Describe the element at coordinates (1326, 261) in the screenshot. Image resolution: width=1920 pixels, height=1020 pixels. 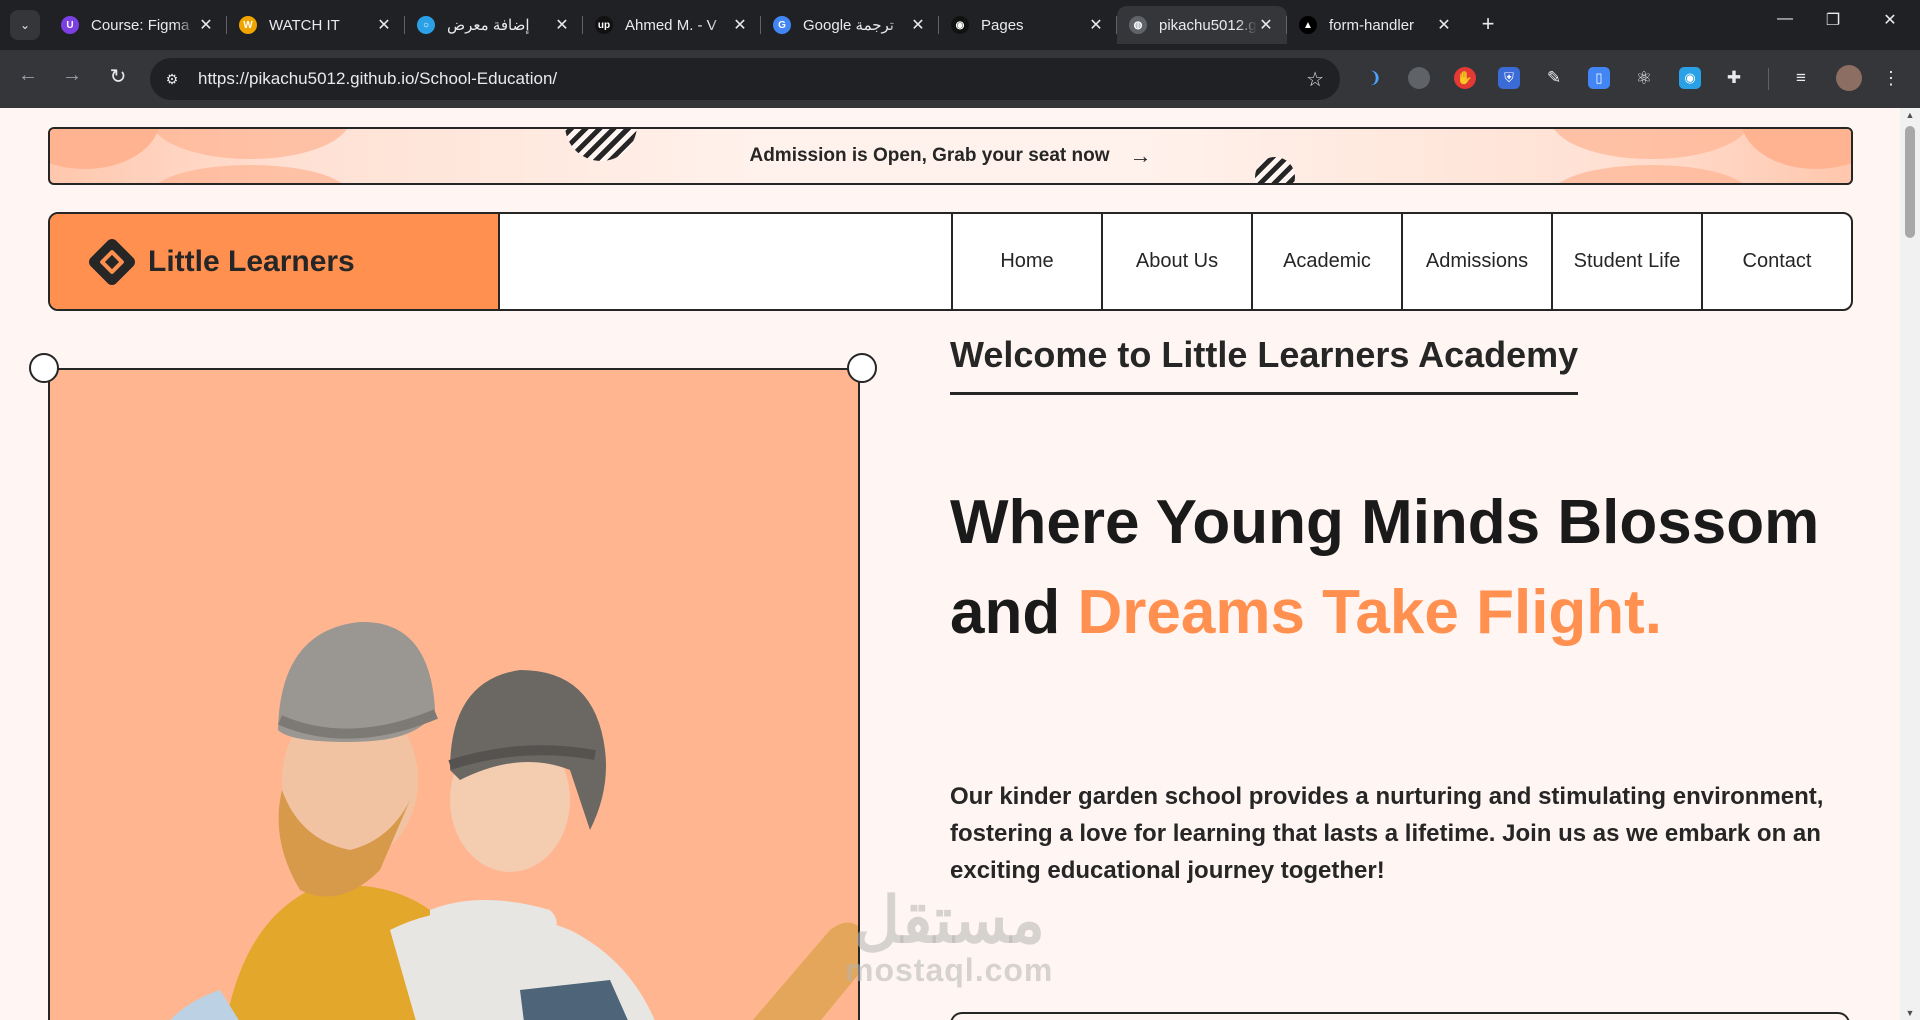
I see `nav-academic: Academic` at that location.